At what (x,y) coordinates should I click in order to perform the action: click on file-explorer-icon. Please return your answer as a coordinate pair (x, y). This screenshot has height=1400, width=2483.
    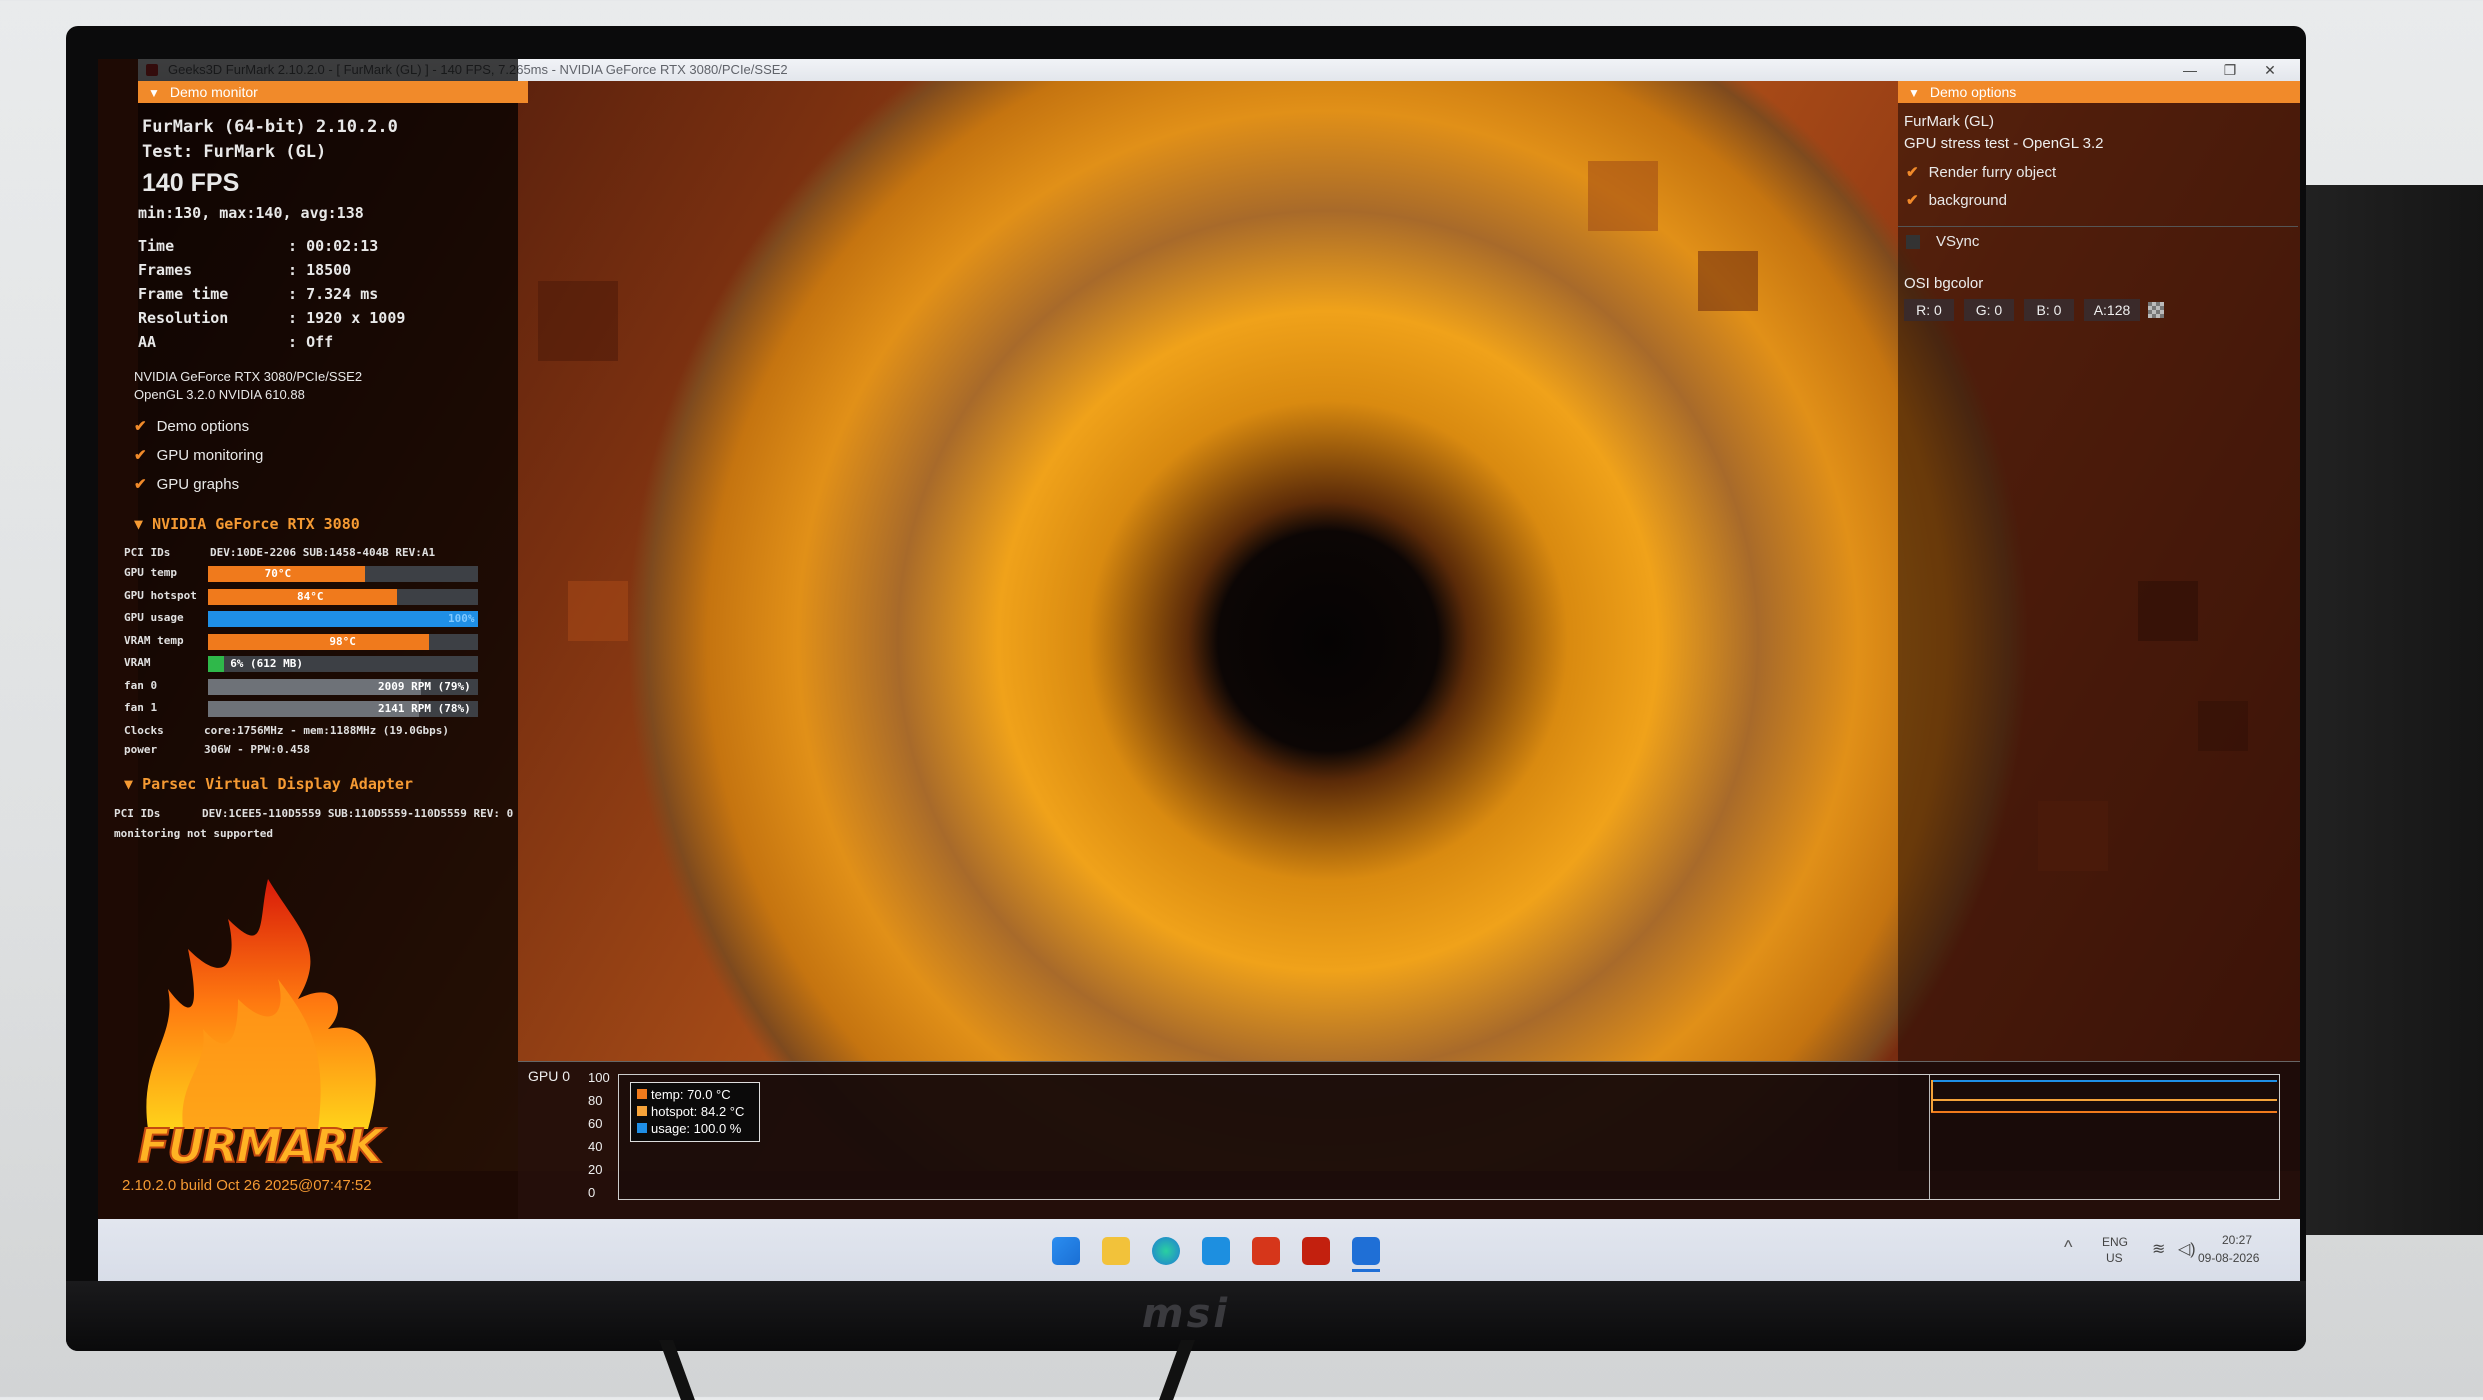
    Looking at the image, I should click on (1116, 1251).